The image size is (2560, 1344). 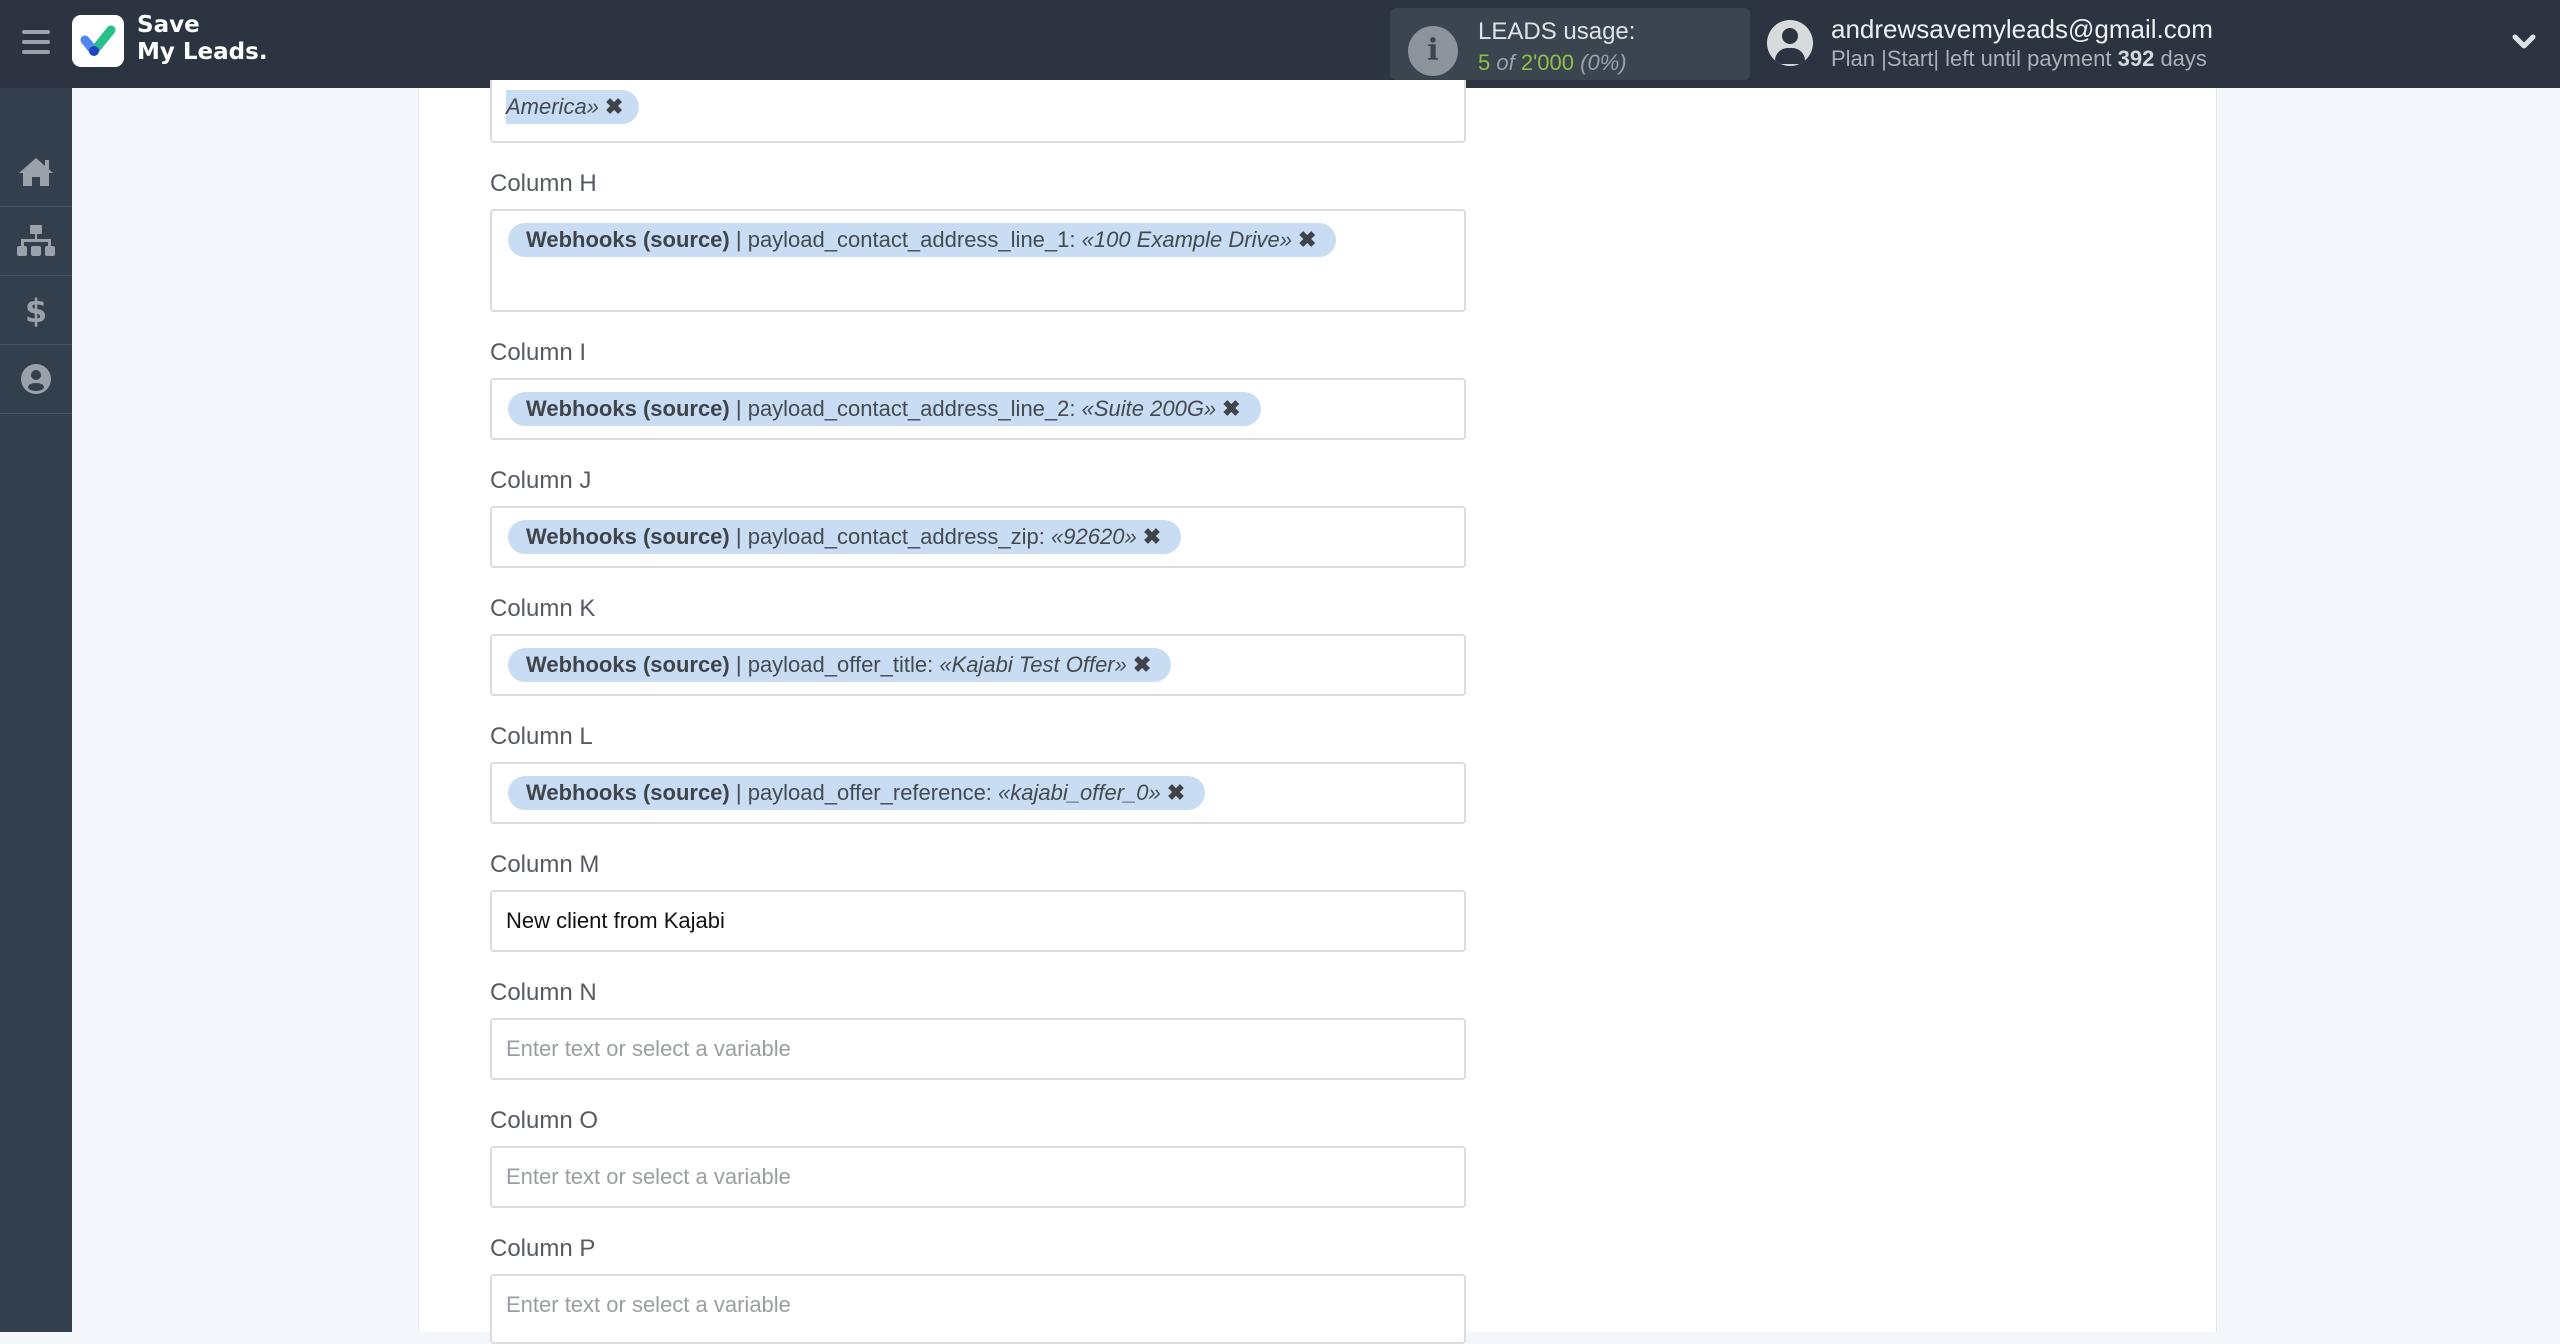 I want to click on plan-suffix: days, so click(x=2183, y=58).